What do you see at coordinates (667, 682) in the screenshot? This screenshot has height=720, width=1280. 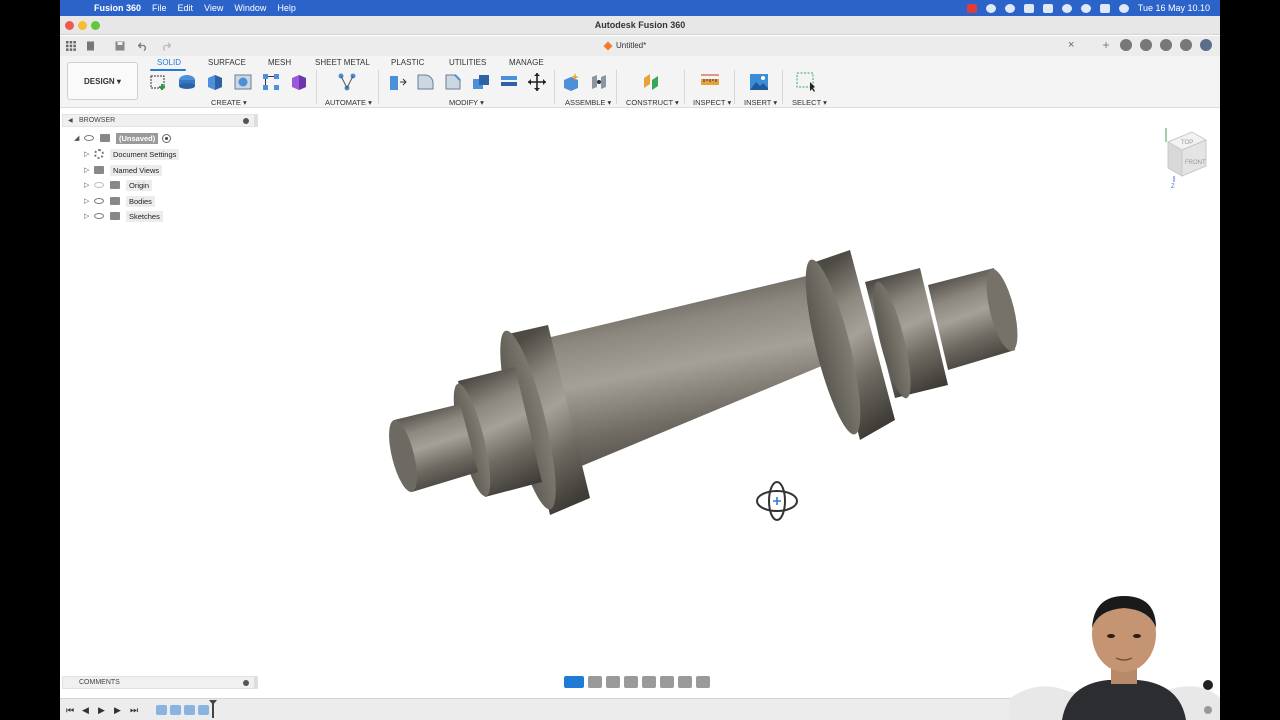 I see `display-settings-icon` at bounding box center [667, 682].